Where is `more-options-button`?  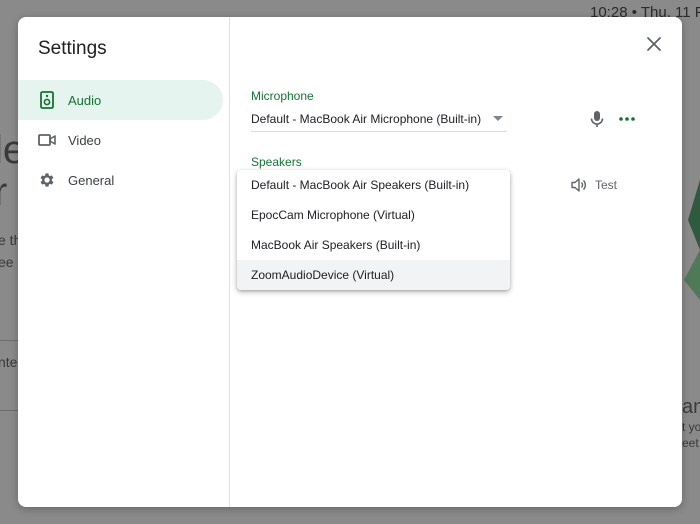
more-options-button is located at coordinates (627, 119).